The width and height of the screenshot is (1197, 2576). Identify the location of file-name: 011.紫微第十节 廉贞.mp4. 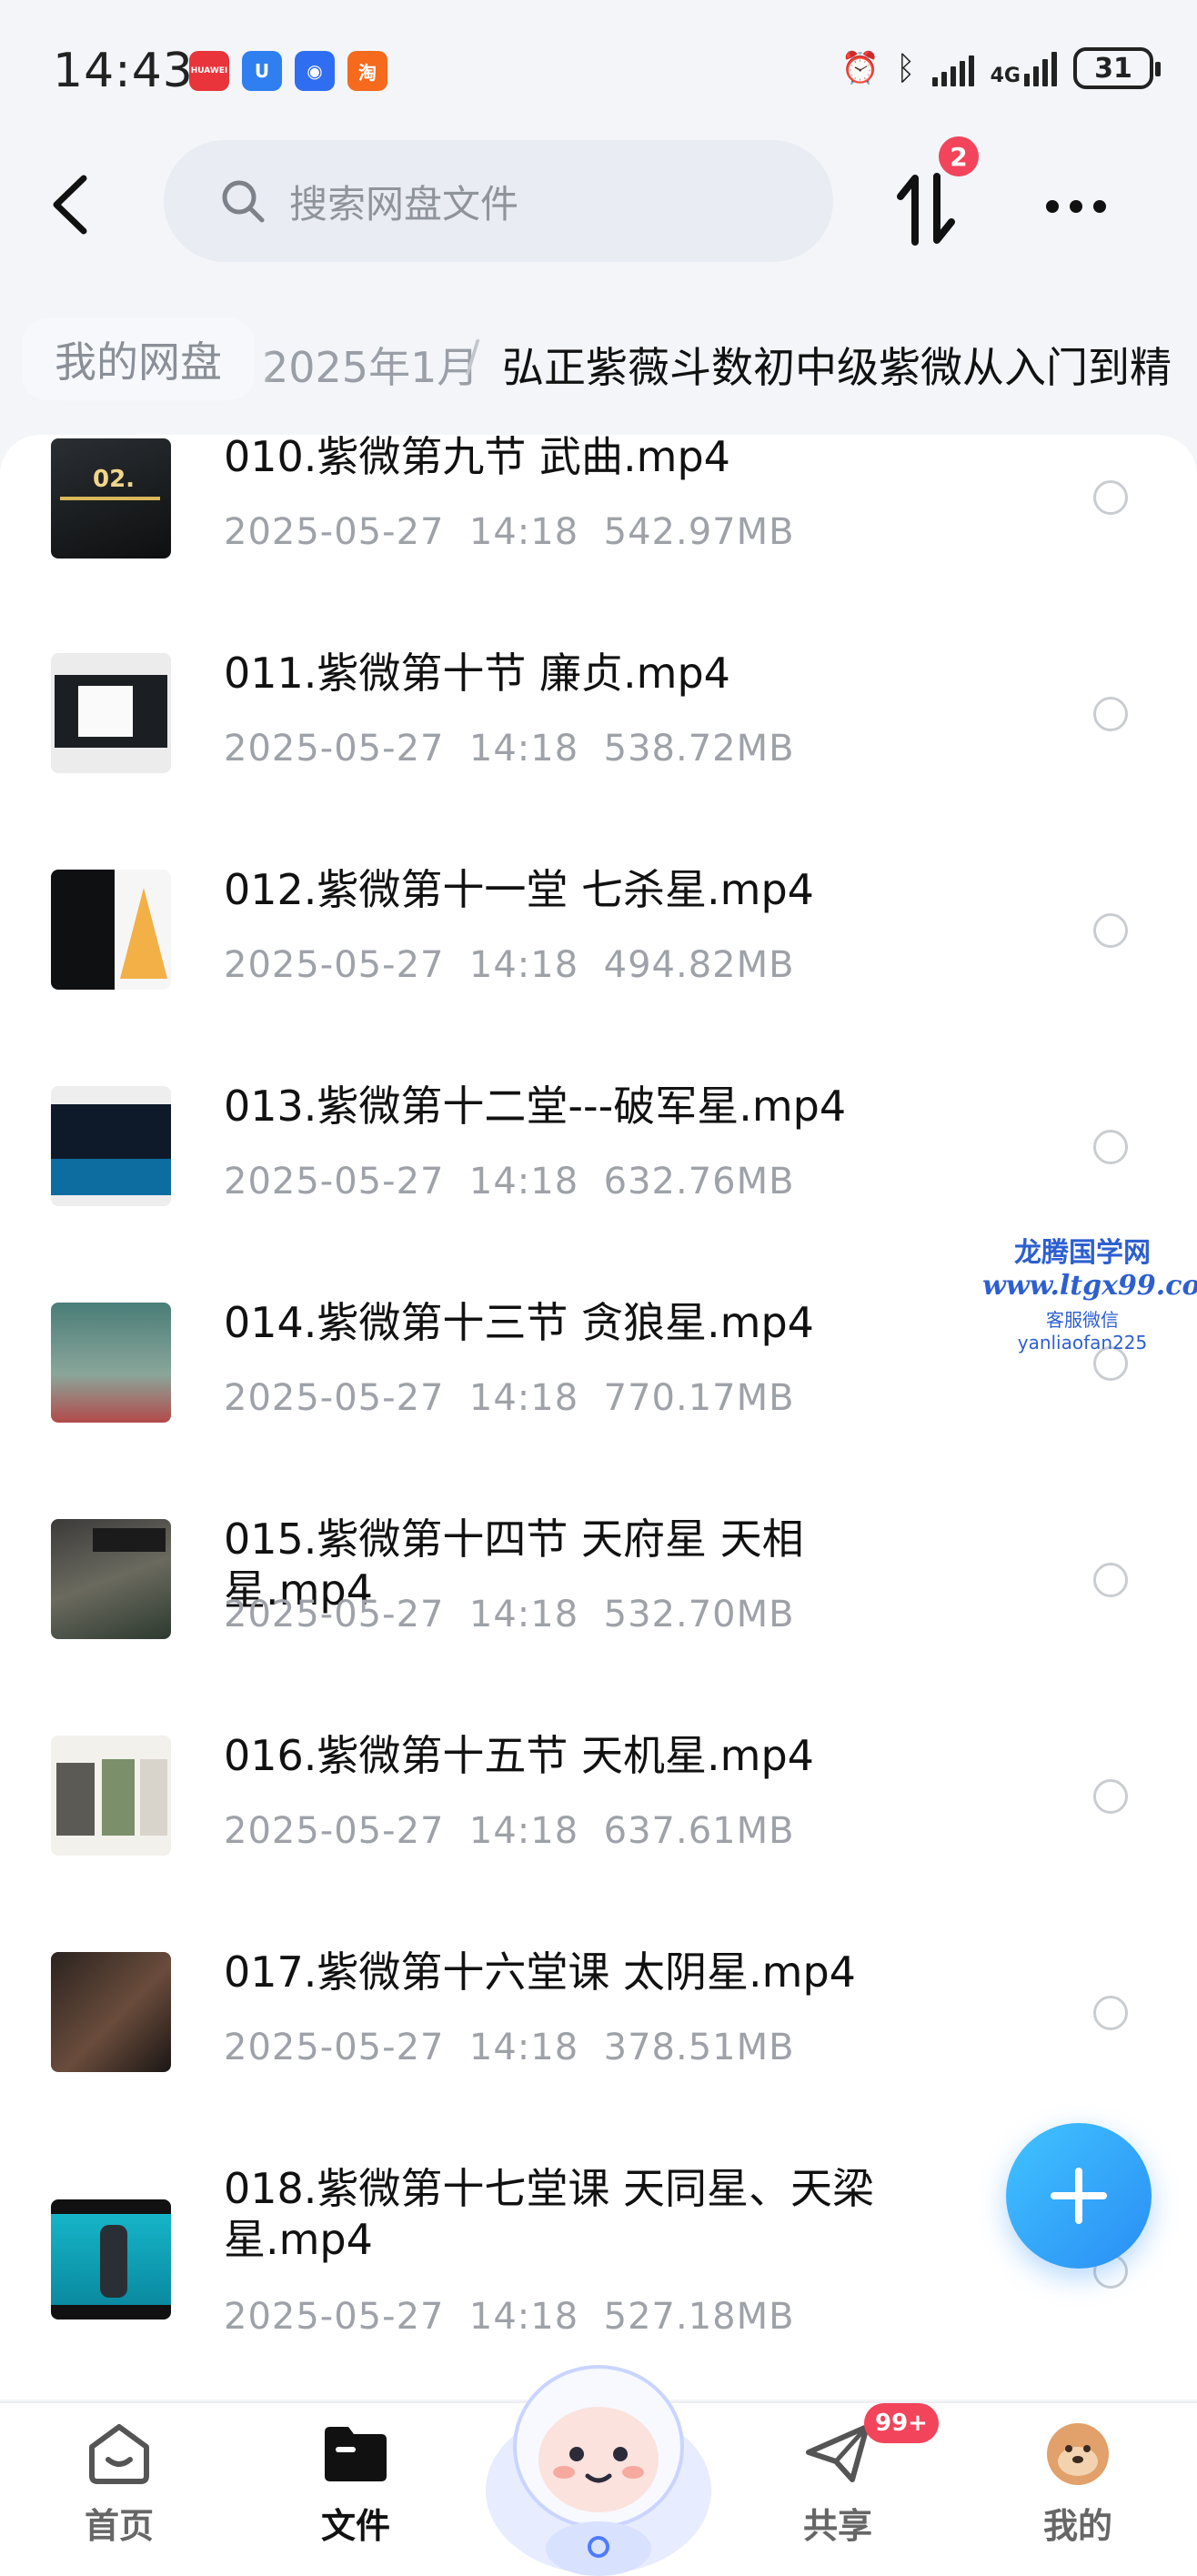
(477, 673).